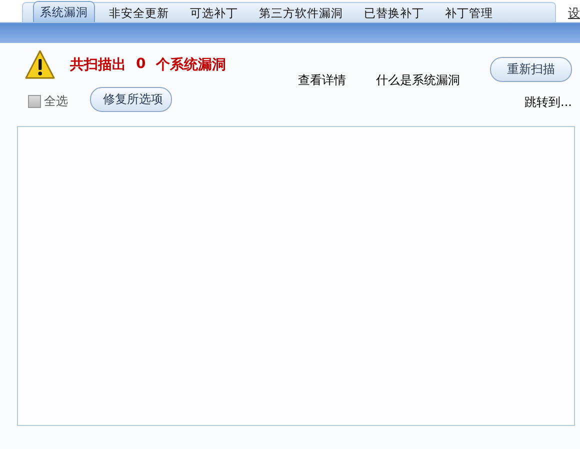 This screenshot has height=449, width=580. I want to click on rescan-button: 重新扫描, so click(531, 69).